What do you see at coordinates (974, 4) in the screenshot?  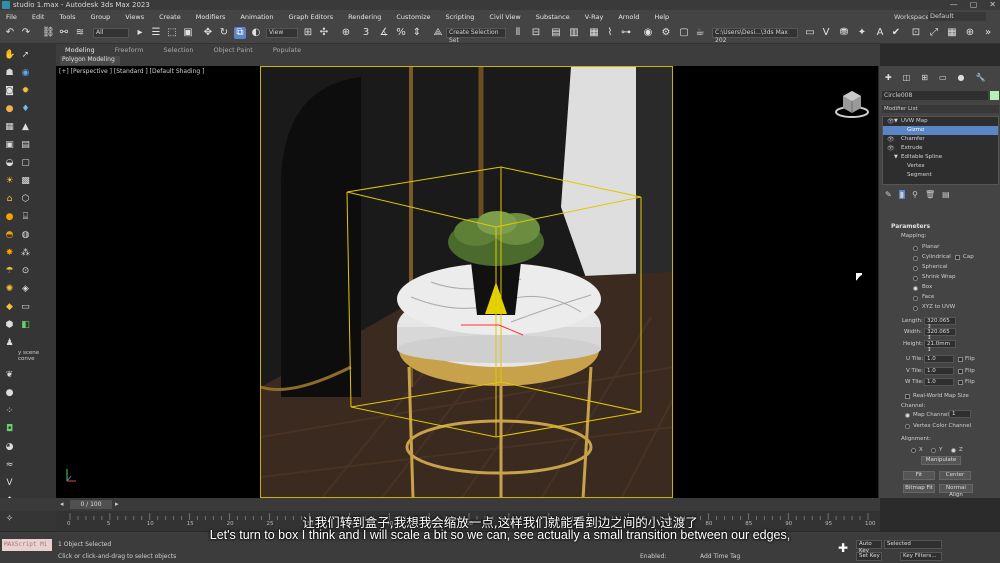 I see `maximize-button: ▢` at bounding box center [974, 4].